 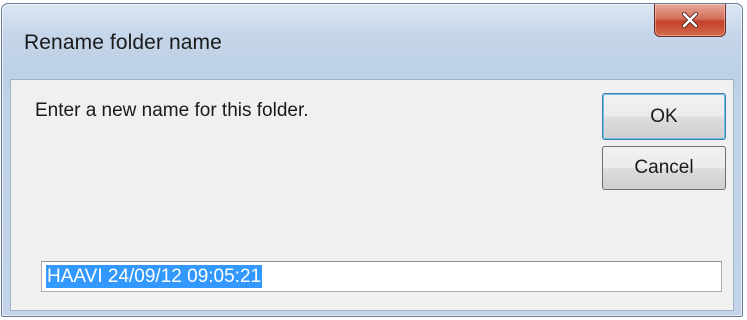 I want to click on cancel-button: Cancel, so click(x=664, y=168).